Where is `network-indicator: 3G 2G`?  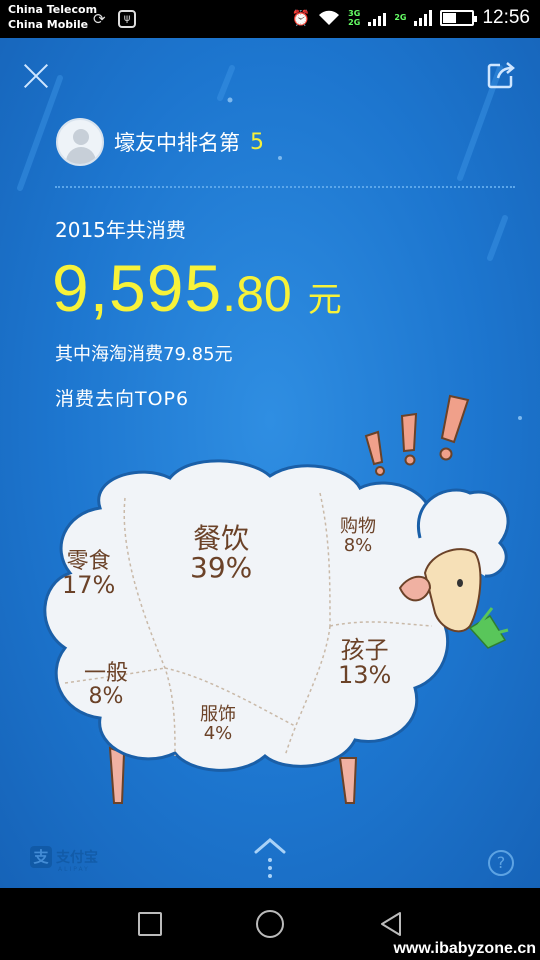 network-indicator: 3G 2G is located at coordinates (354, 17).